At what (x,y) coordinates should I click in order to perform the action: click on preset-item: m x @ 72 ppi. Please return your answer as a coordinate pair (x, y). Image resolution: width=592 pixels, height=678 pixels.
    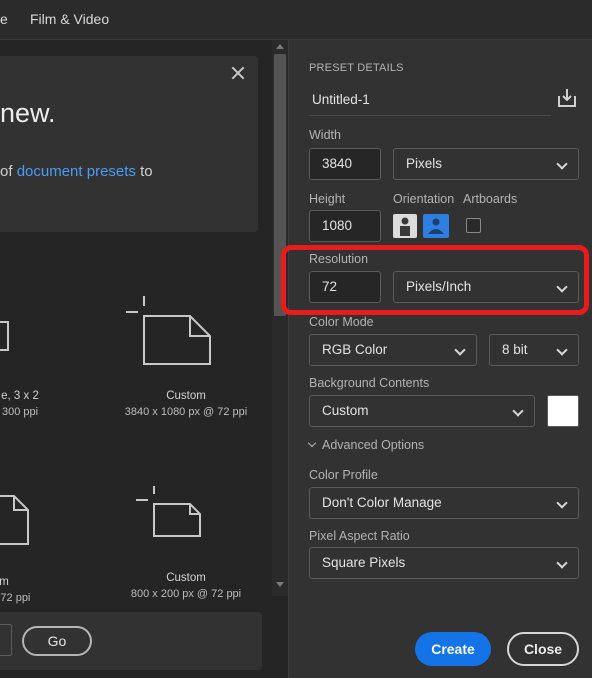
    Looking at the image, I should click on (27, 546).